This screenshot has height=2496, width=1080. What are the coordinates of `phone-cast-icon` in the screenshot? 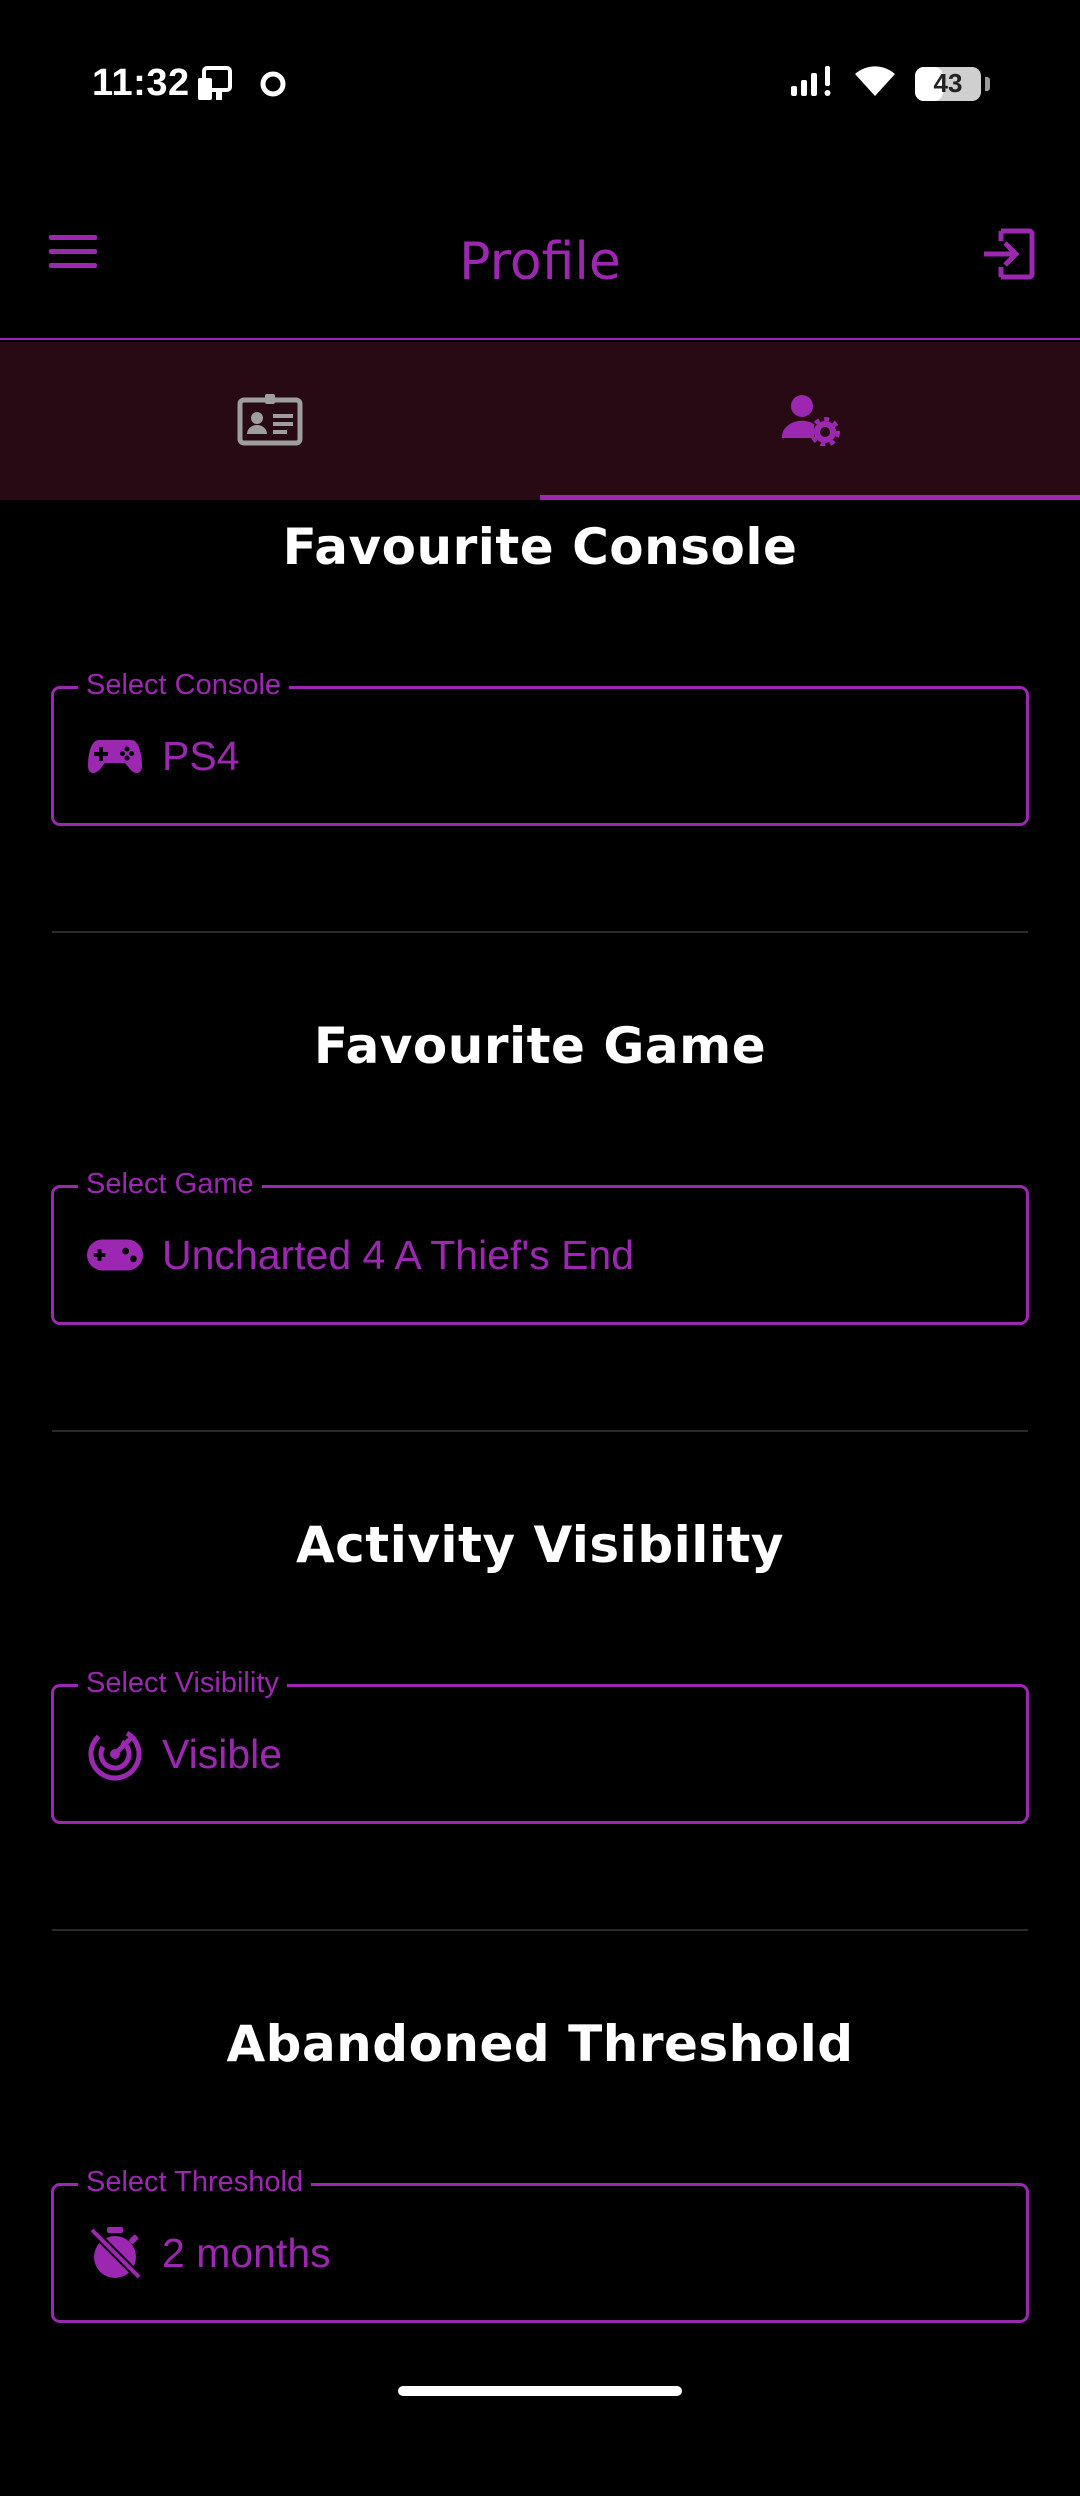 It's located at (216, 86).